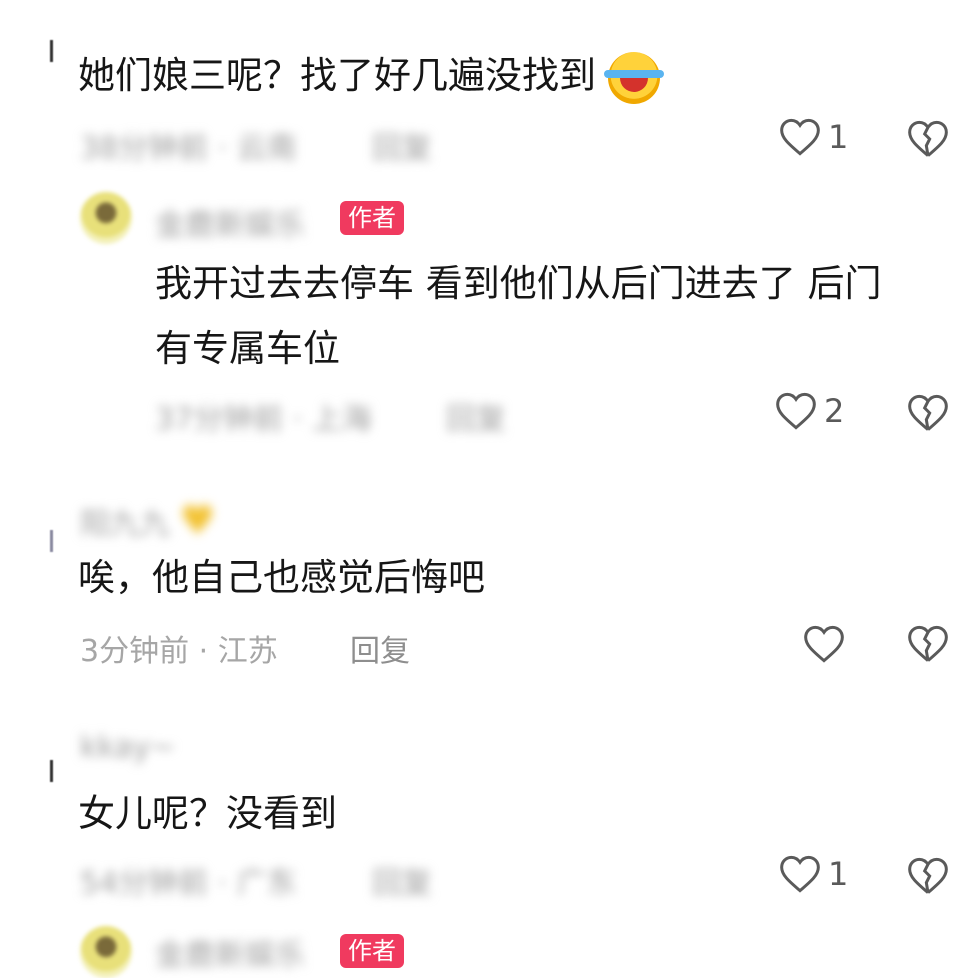 The image size is (960, 978). I want to click on like-count: 2, so click(834, 411).